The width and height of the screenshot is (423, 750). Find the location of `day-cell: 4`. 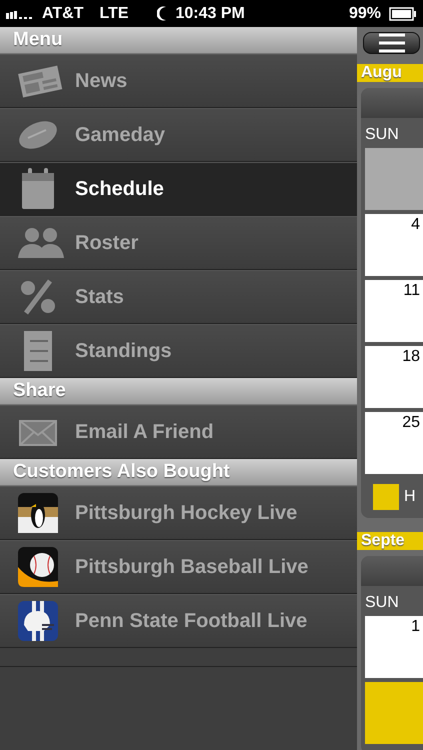

day-cell: 4 is located at coordinates (394, 245).